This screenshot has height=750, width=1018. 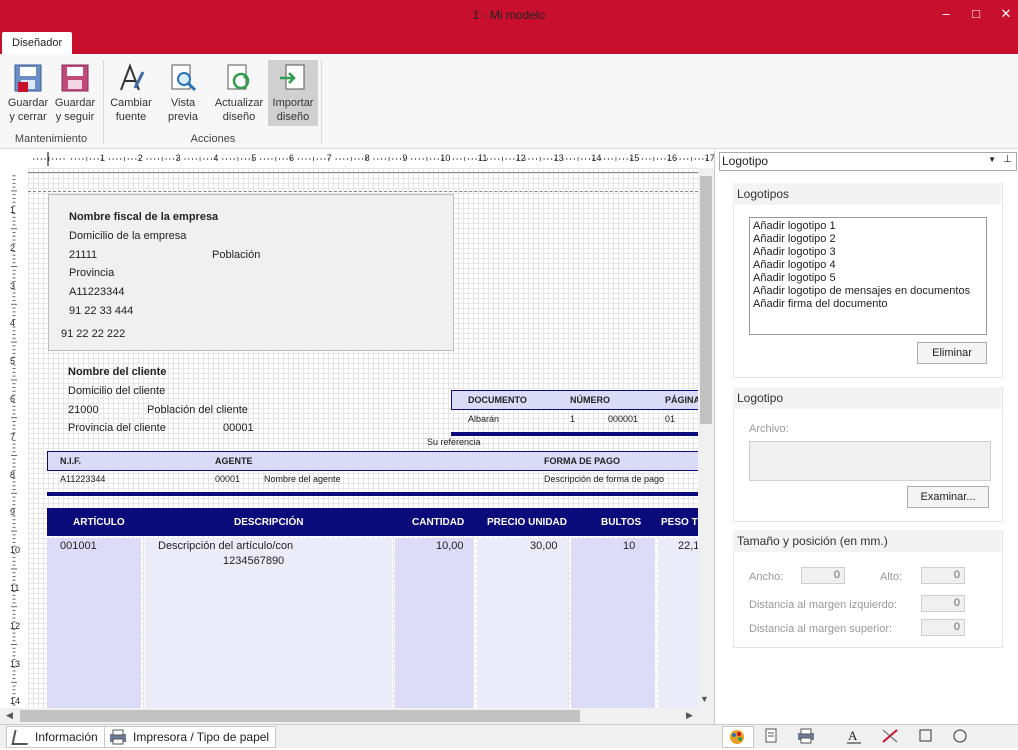 I want to click on tab-informacion-label: Información, so click(x=66, y=737).